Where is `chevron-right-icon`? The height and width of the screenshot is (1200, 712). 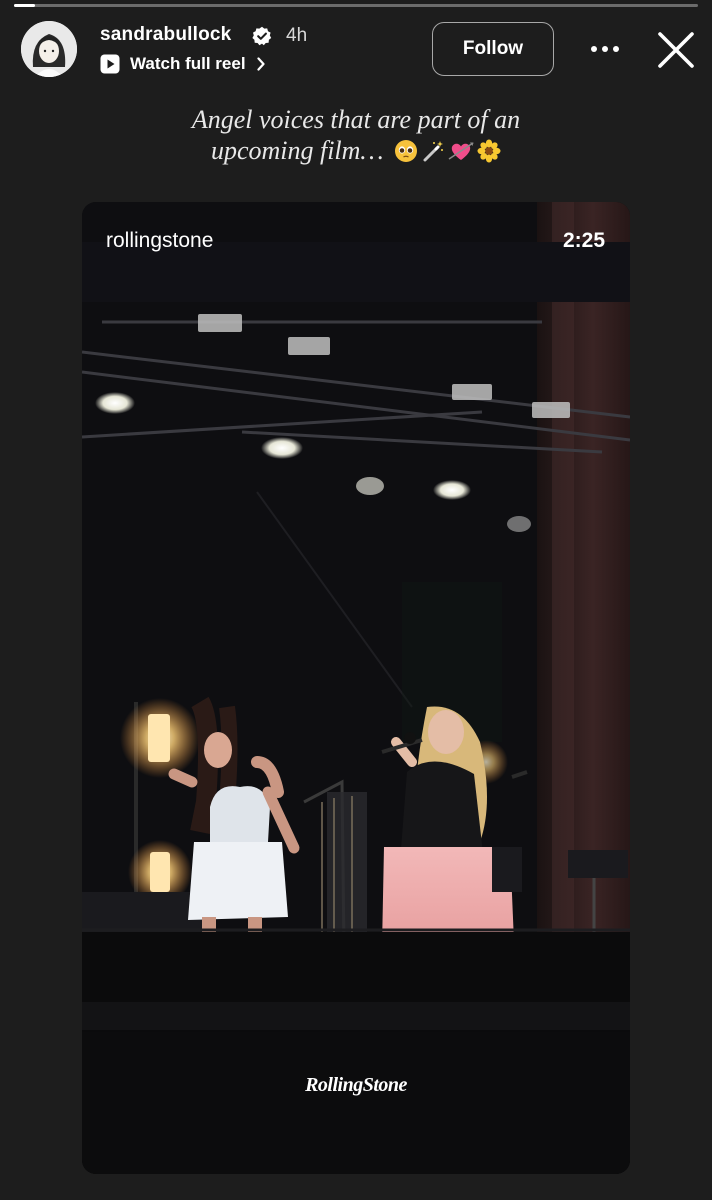
chevron-right-icon is located at coordinates (260, 64).